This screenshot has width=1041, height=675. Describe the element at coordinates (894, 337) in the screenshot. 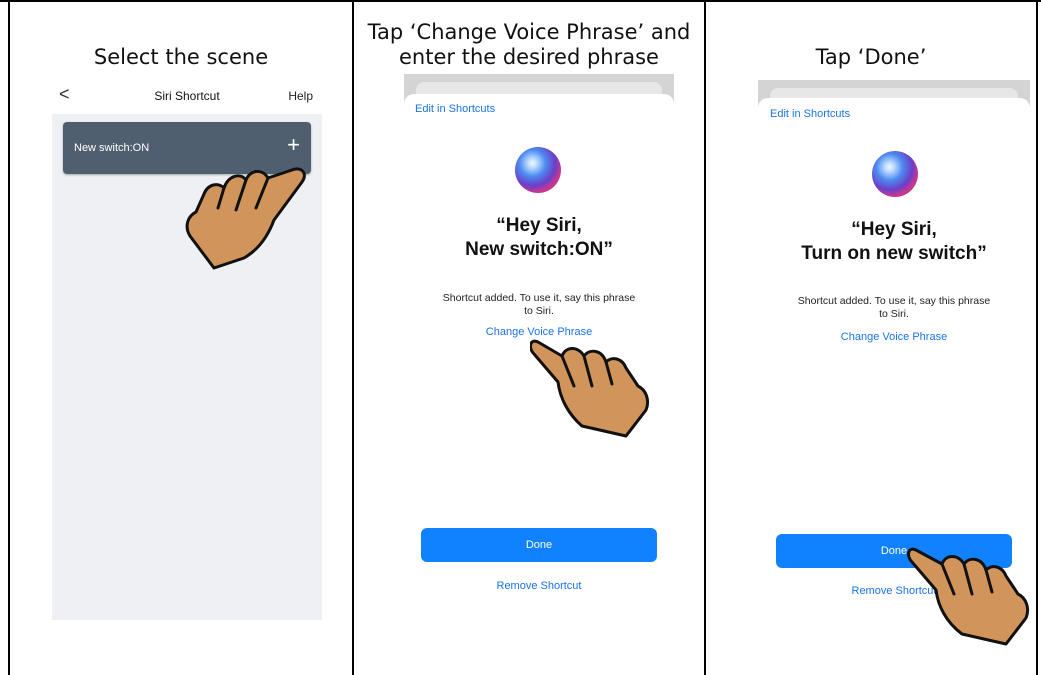

I see `change-voice-phrase-link: Change Voice Phrase` at that location.